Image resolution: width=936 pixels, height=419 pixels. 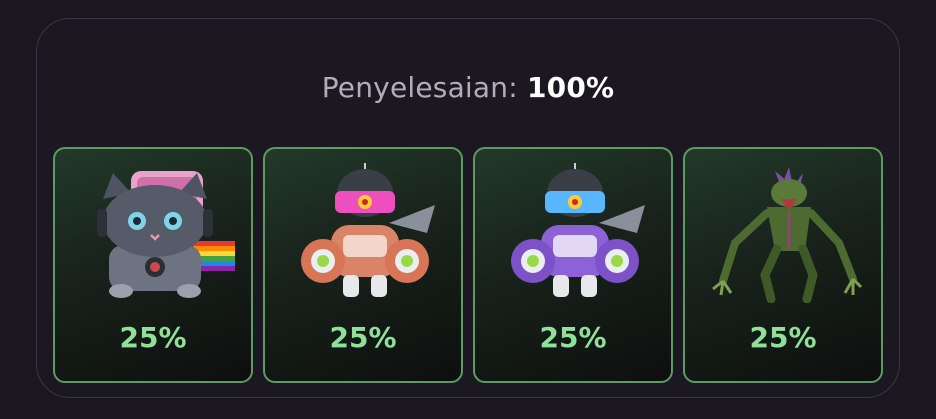 I want to click on reward-card-4: 25%, so click(x=783, y=265).